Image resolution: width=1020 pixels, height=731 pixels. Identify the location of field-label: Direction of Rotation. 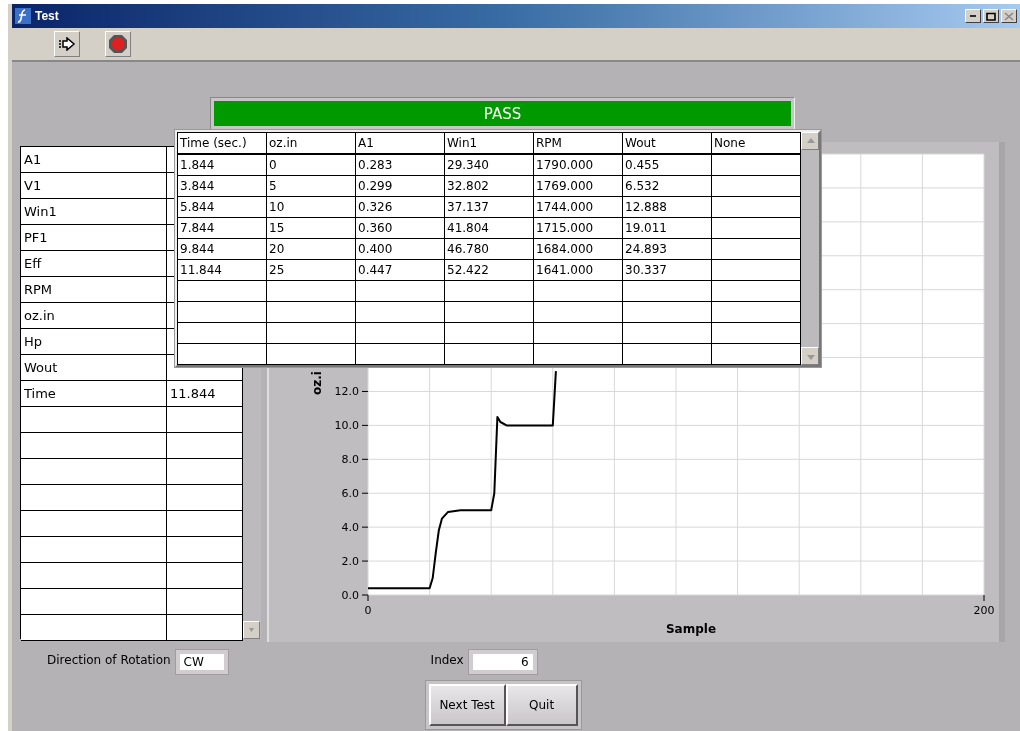
(109, 661).